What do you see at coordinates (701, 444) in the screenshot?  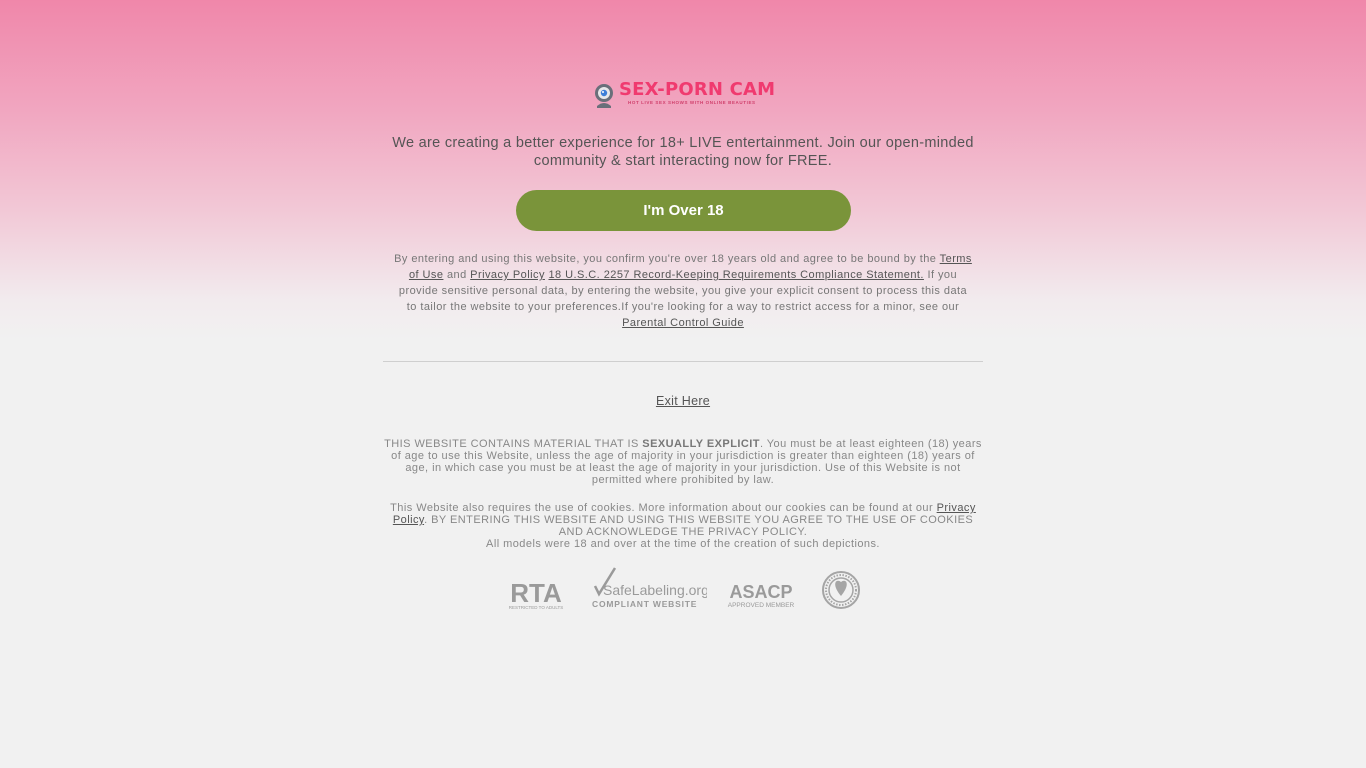 I see `warning-bold: SEXUALLY EXPLICIT` at bounding box center [701, 444].